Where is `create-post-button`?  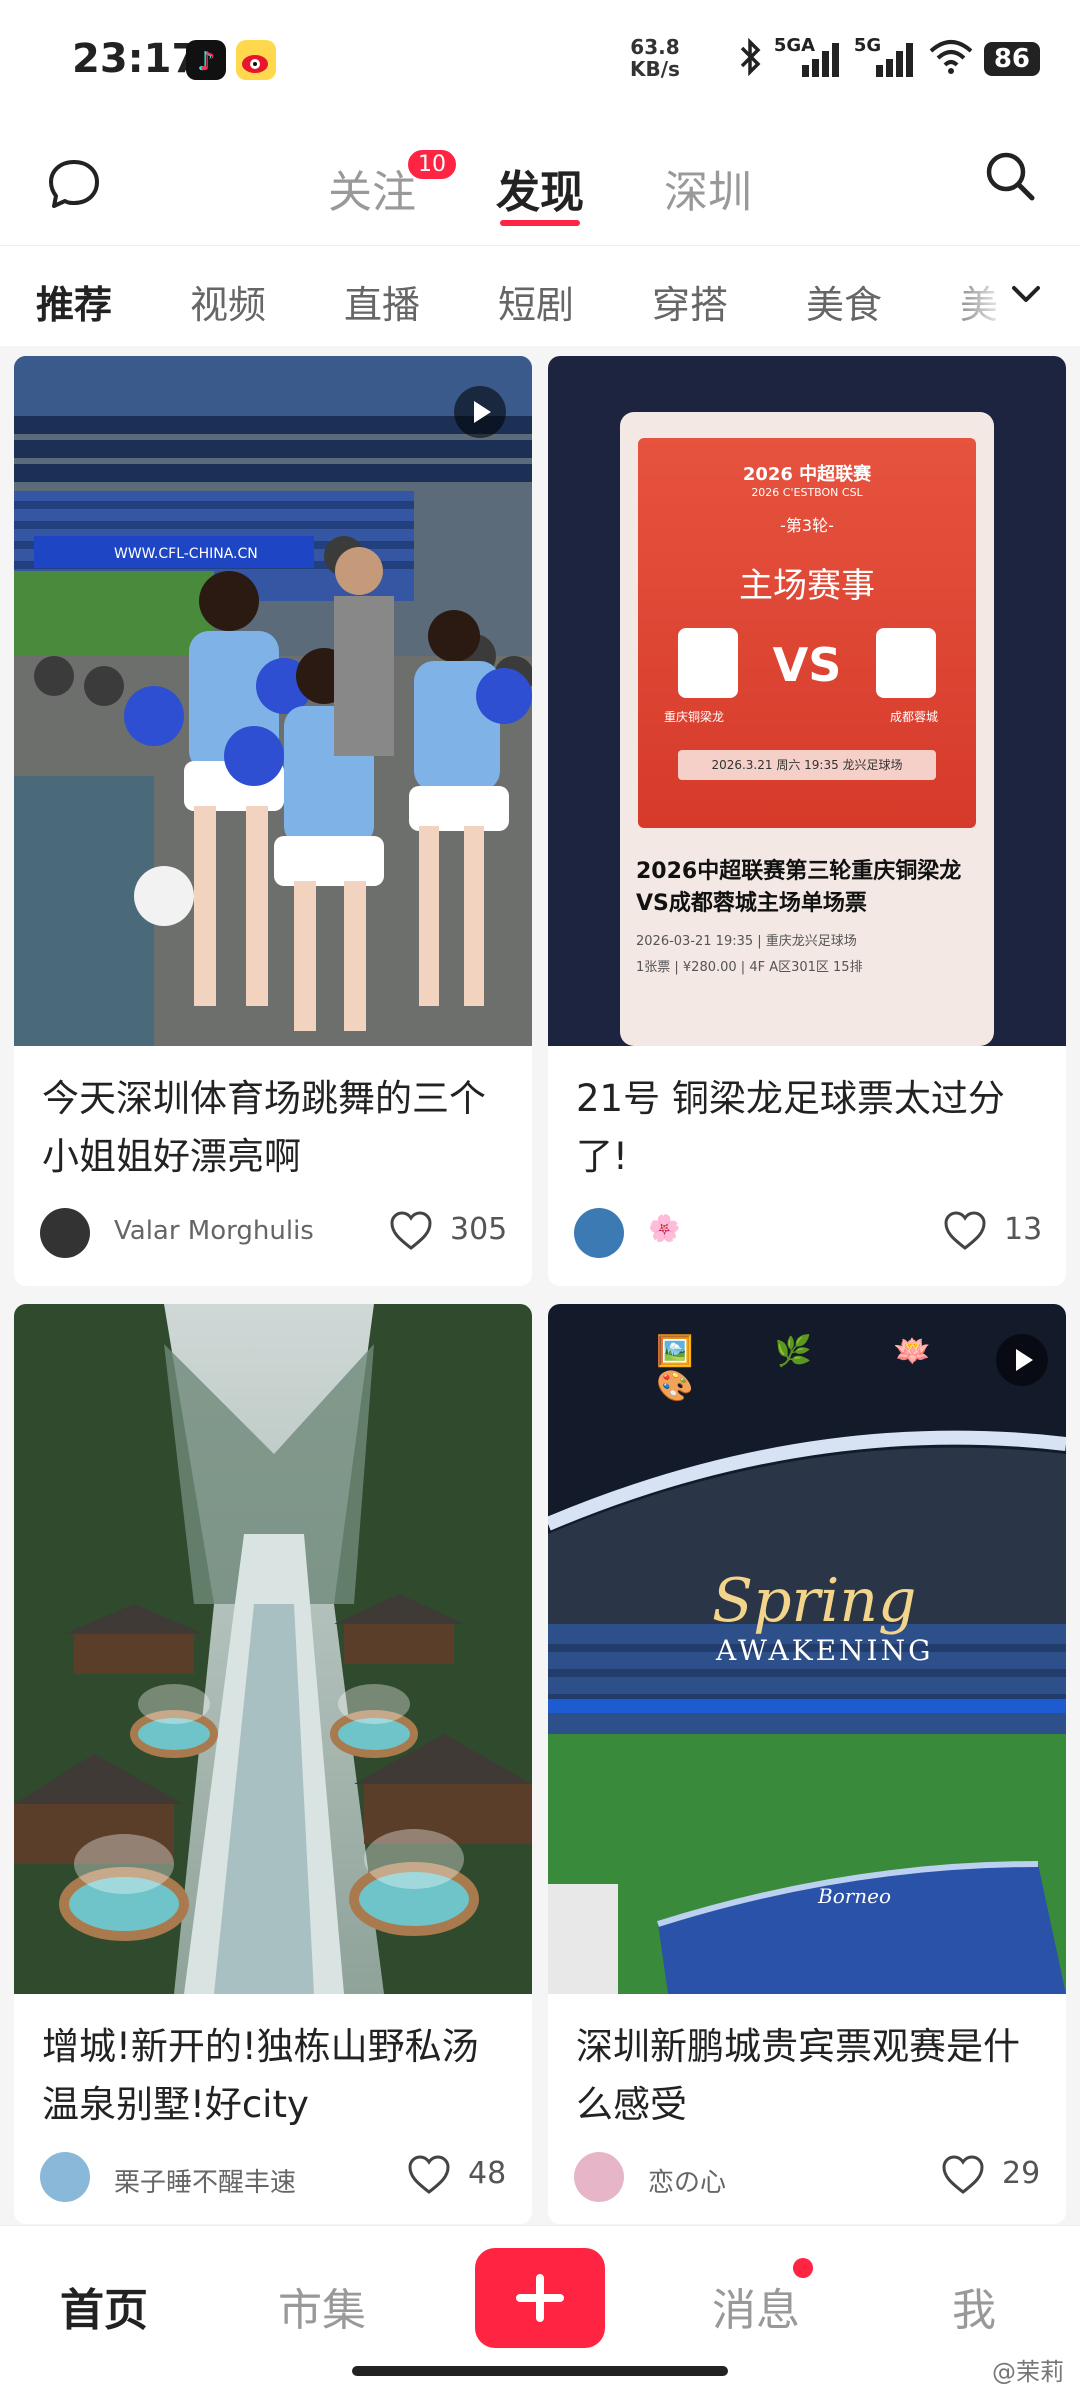 create-post-button is located at coordinates (540, 2298).